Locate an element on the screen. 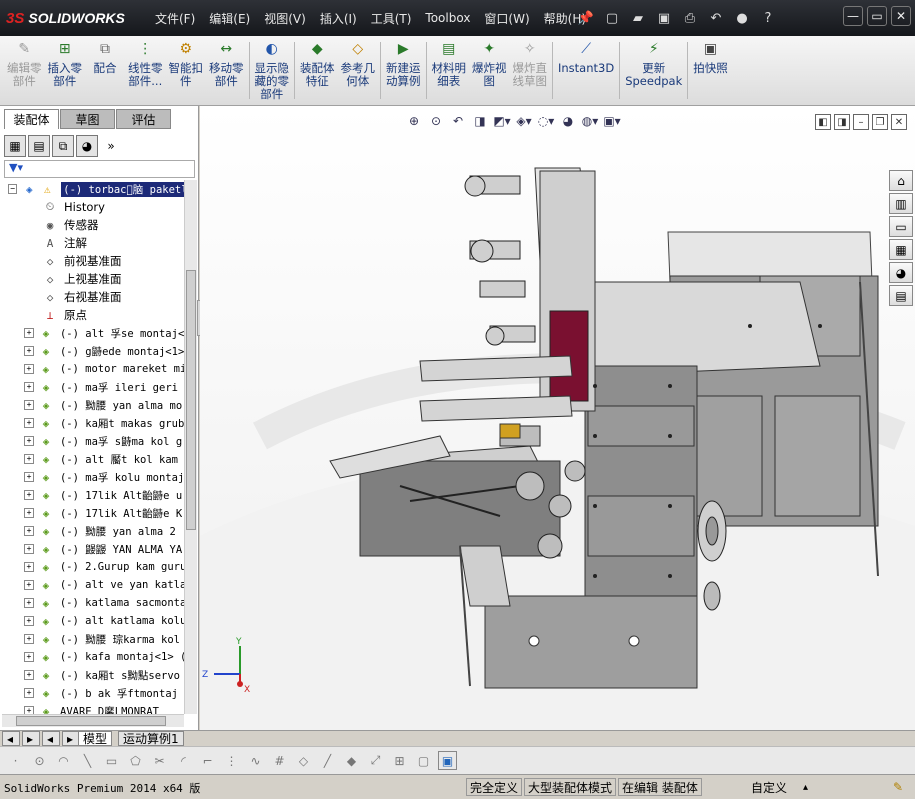 This screenshot has width=915, height=799. minimize-icon: – is located at coordinates (861, 122).